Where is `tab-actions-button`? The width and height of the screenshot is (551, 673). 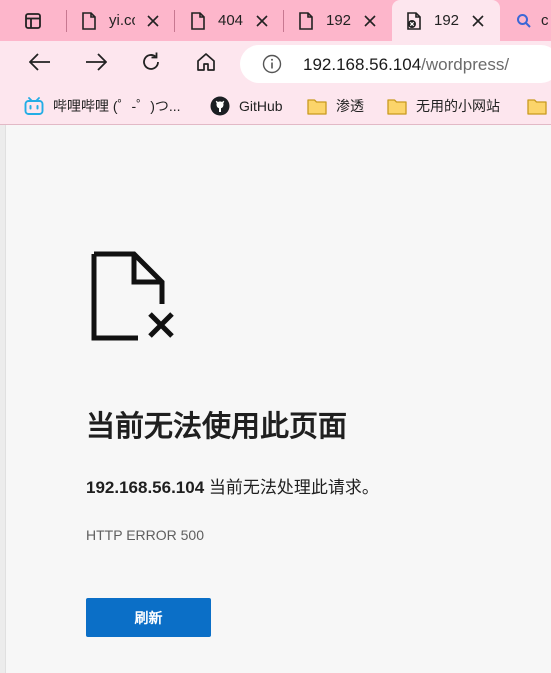 tab-actions-button is located at coordinates (33, 20).